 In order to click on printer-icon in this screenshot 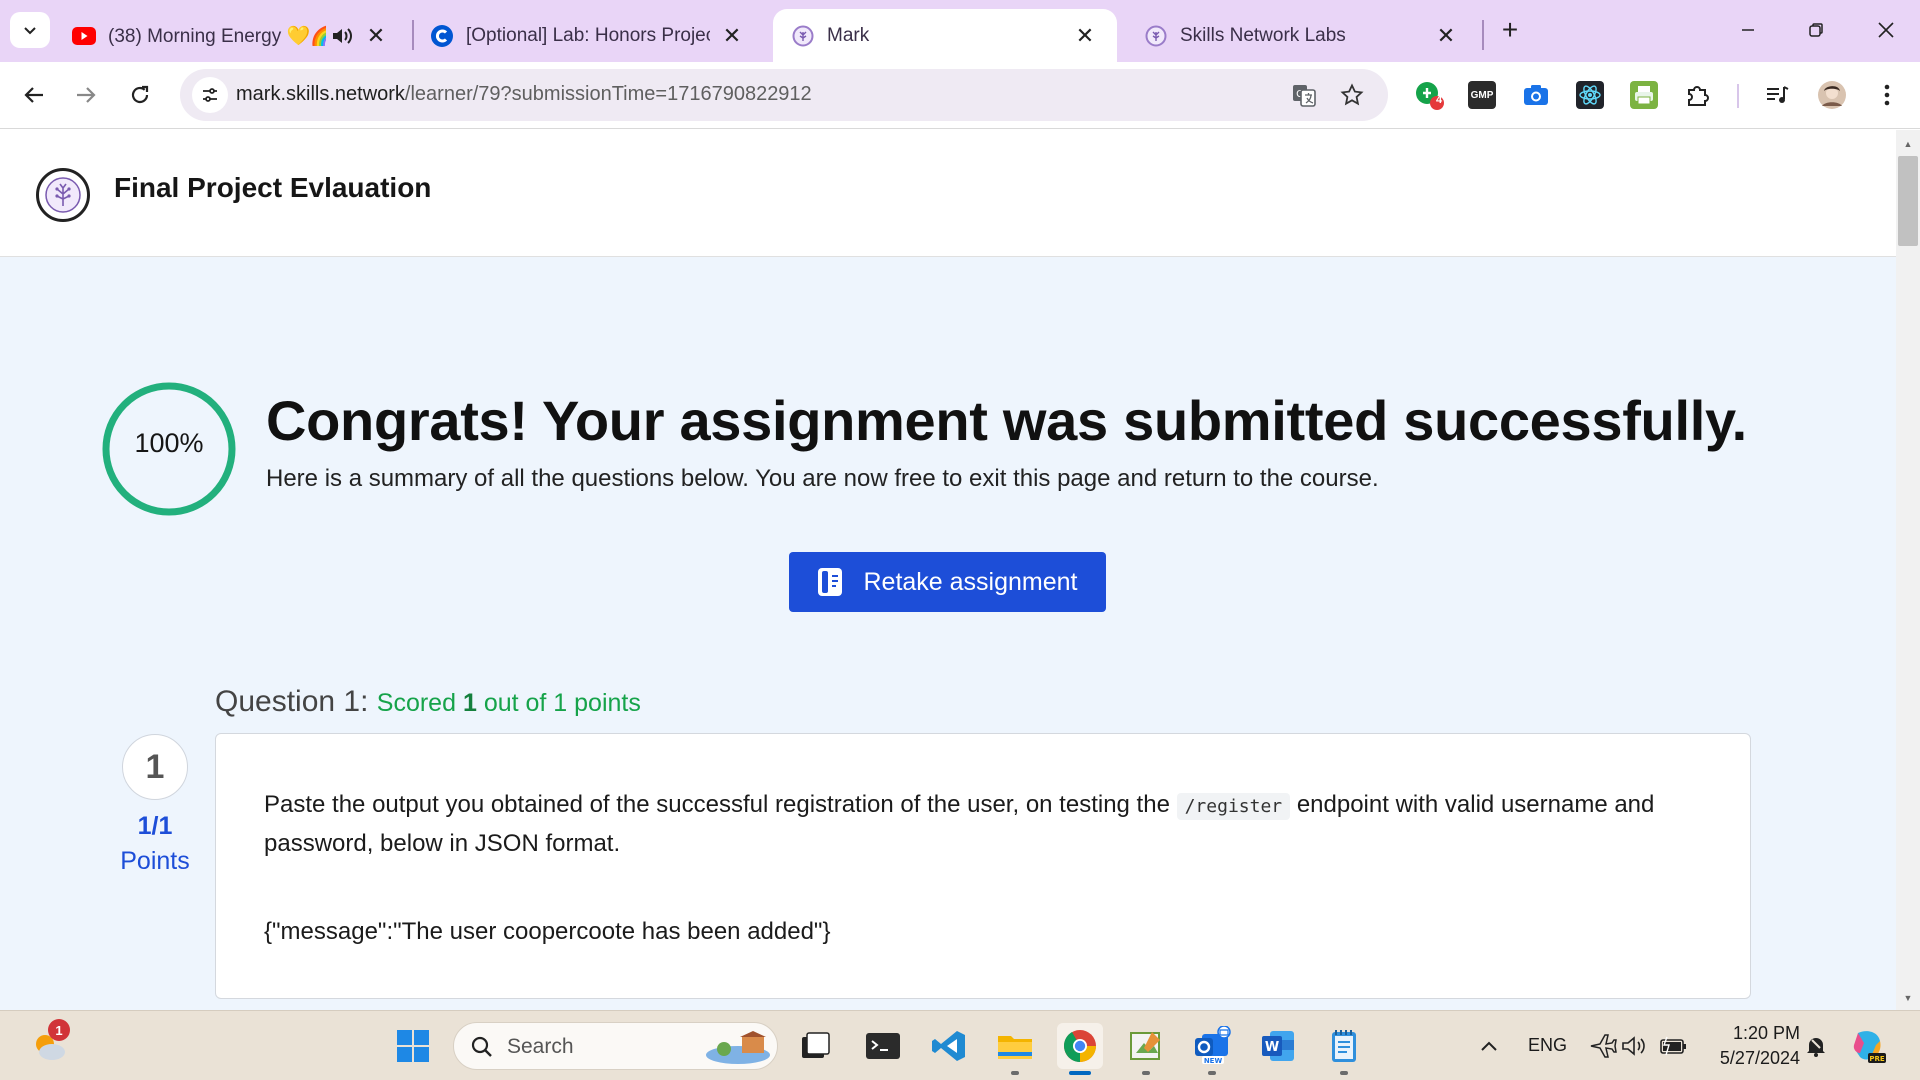, I will do `click(1644, 95)`.